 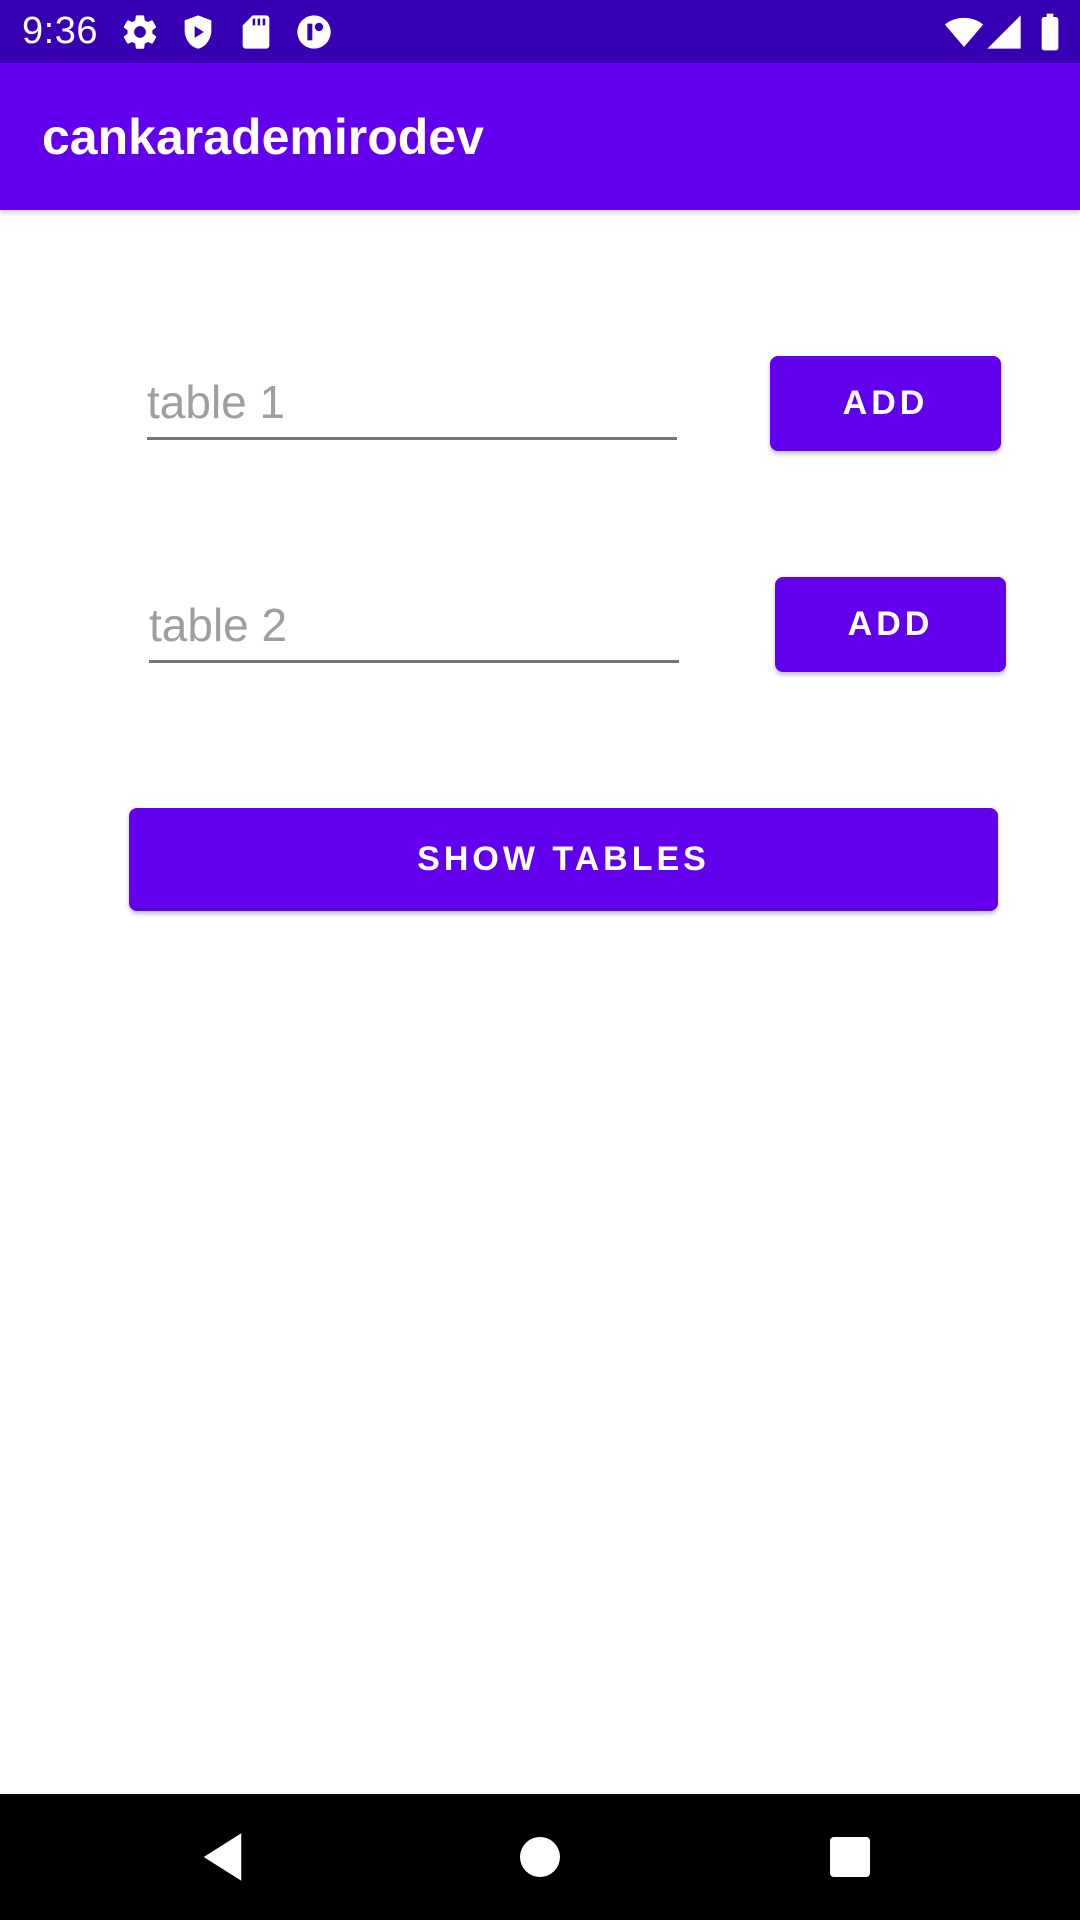 I want to click on app-bar: cankarademirodev, so click(x=540, y=136).